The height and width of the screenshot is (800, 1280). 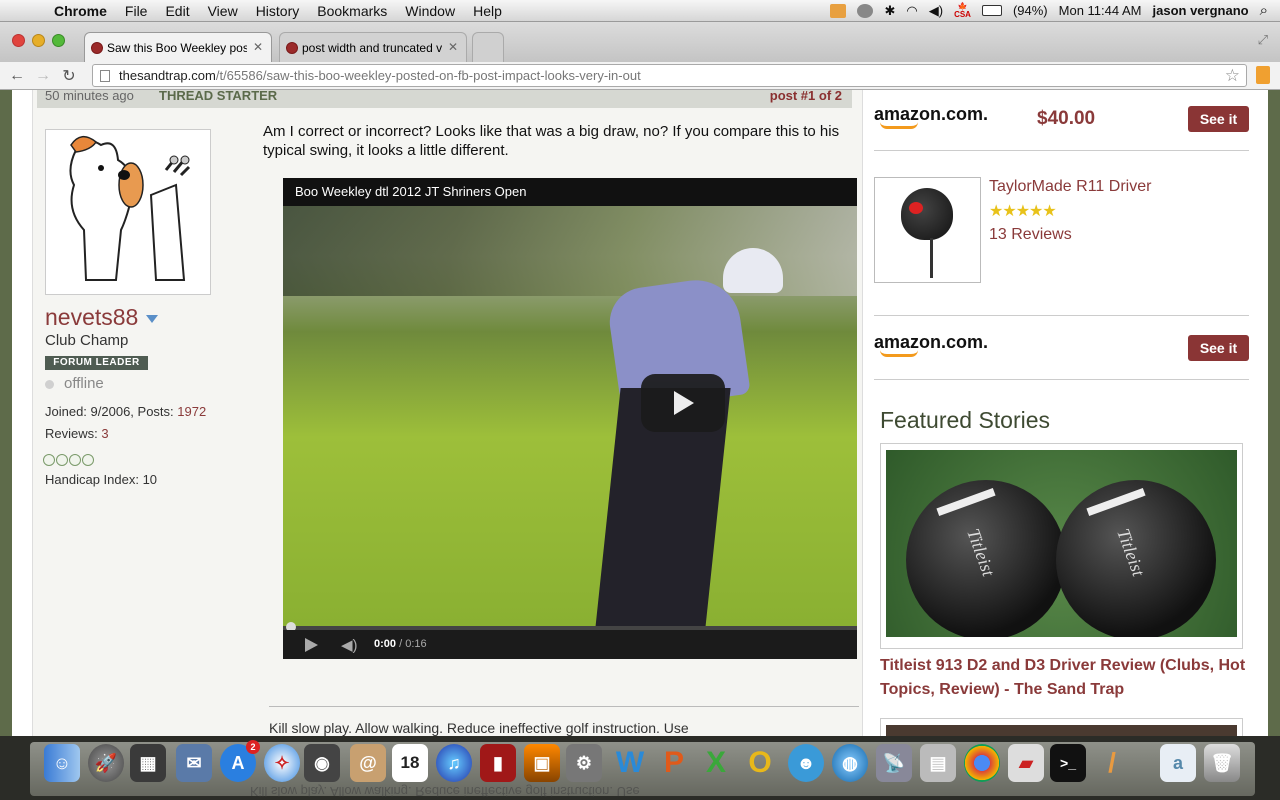 I want to click on see-it-button-2: See it, so click(x=1218, y=348).